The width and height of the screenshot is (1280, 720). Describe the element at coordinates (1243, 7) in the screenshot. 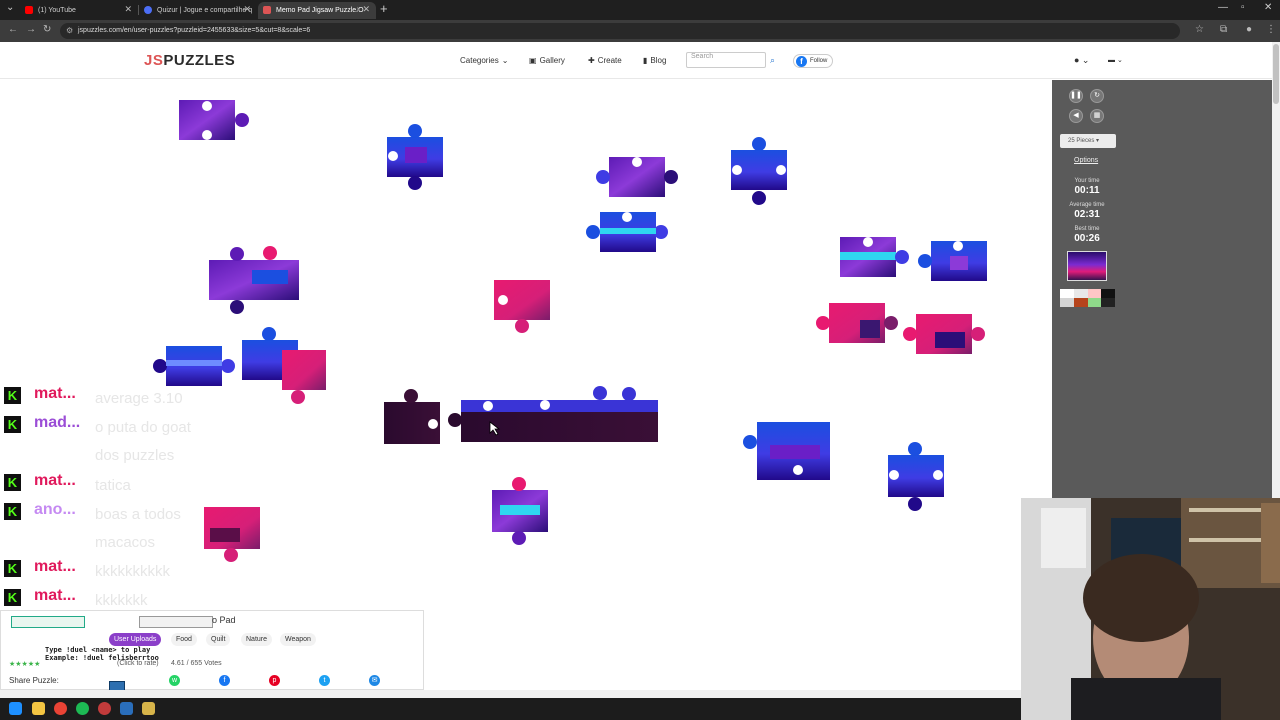

I see `restore-icon: ▫` at that location.